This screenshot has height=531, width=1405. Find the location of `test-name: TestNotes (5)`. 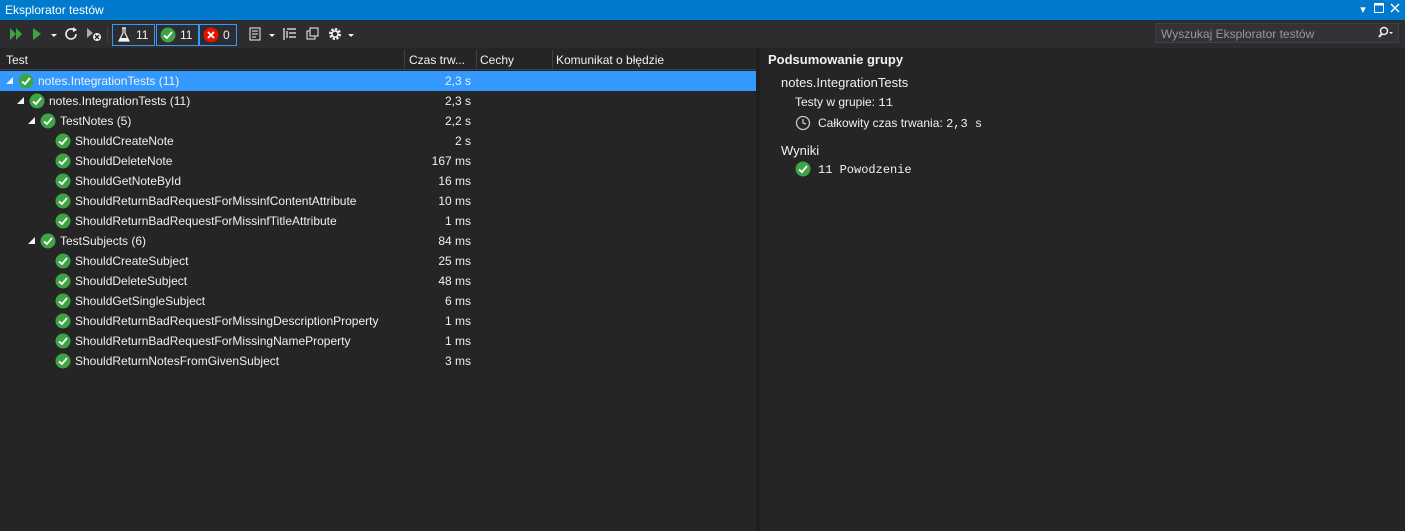

test-name: TestNotes (5) is located at coordinates (96, 121).